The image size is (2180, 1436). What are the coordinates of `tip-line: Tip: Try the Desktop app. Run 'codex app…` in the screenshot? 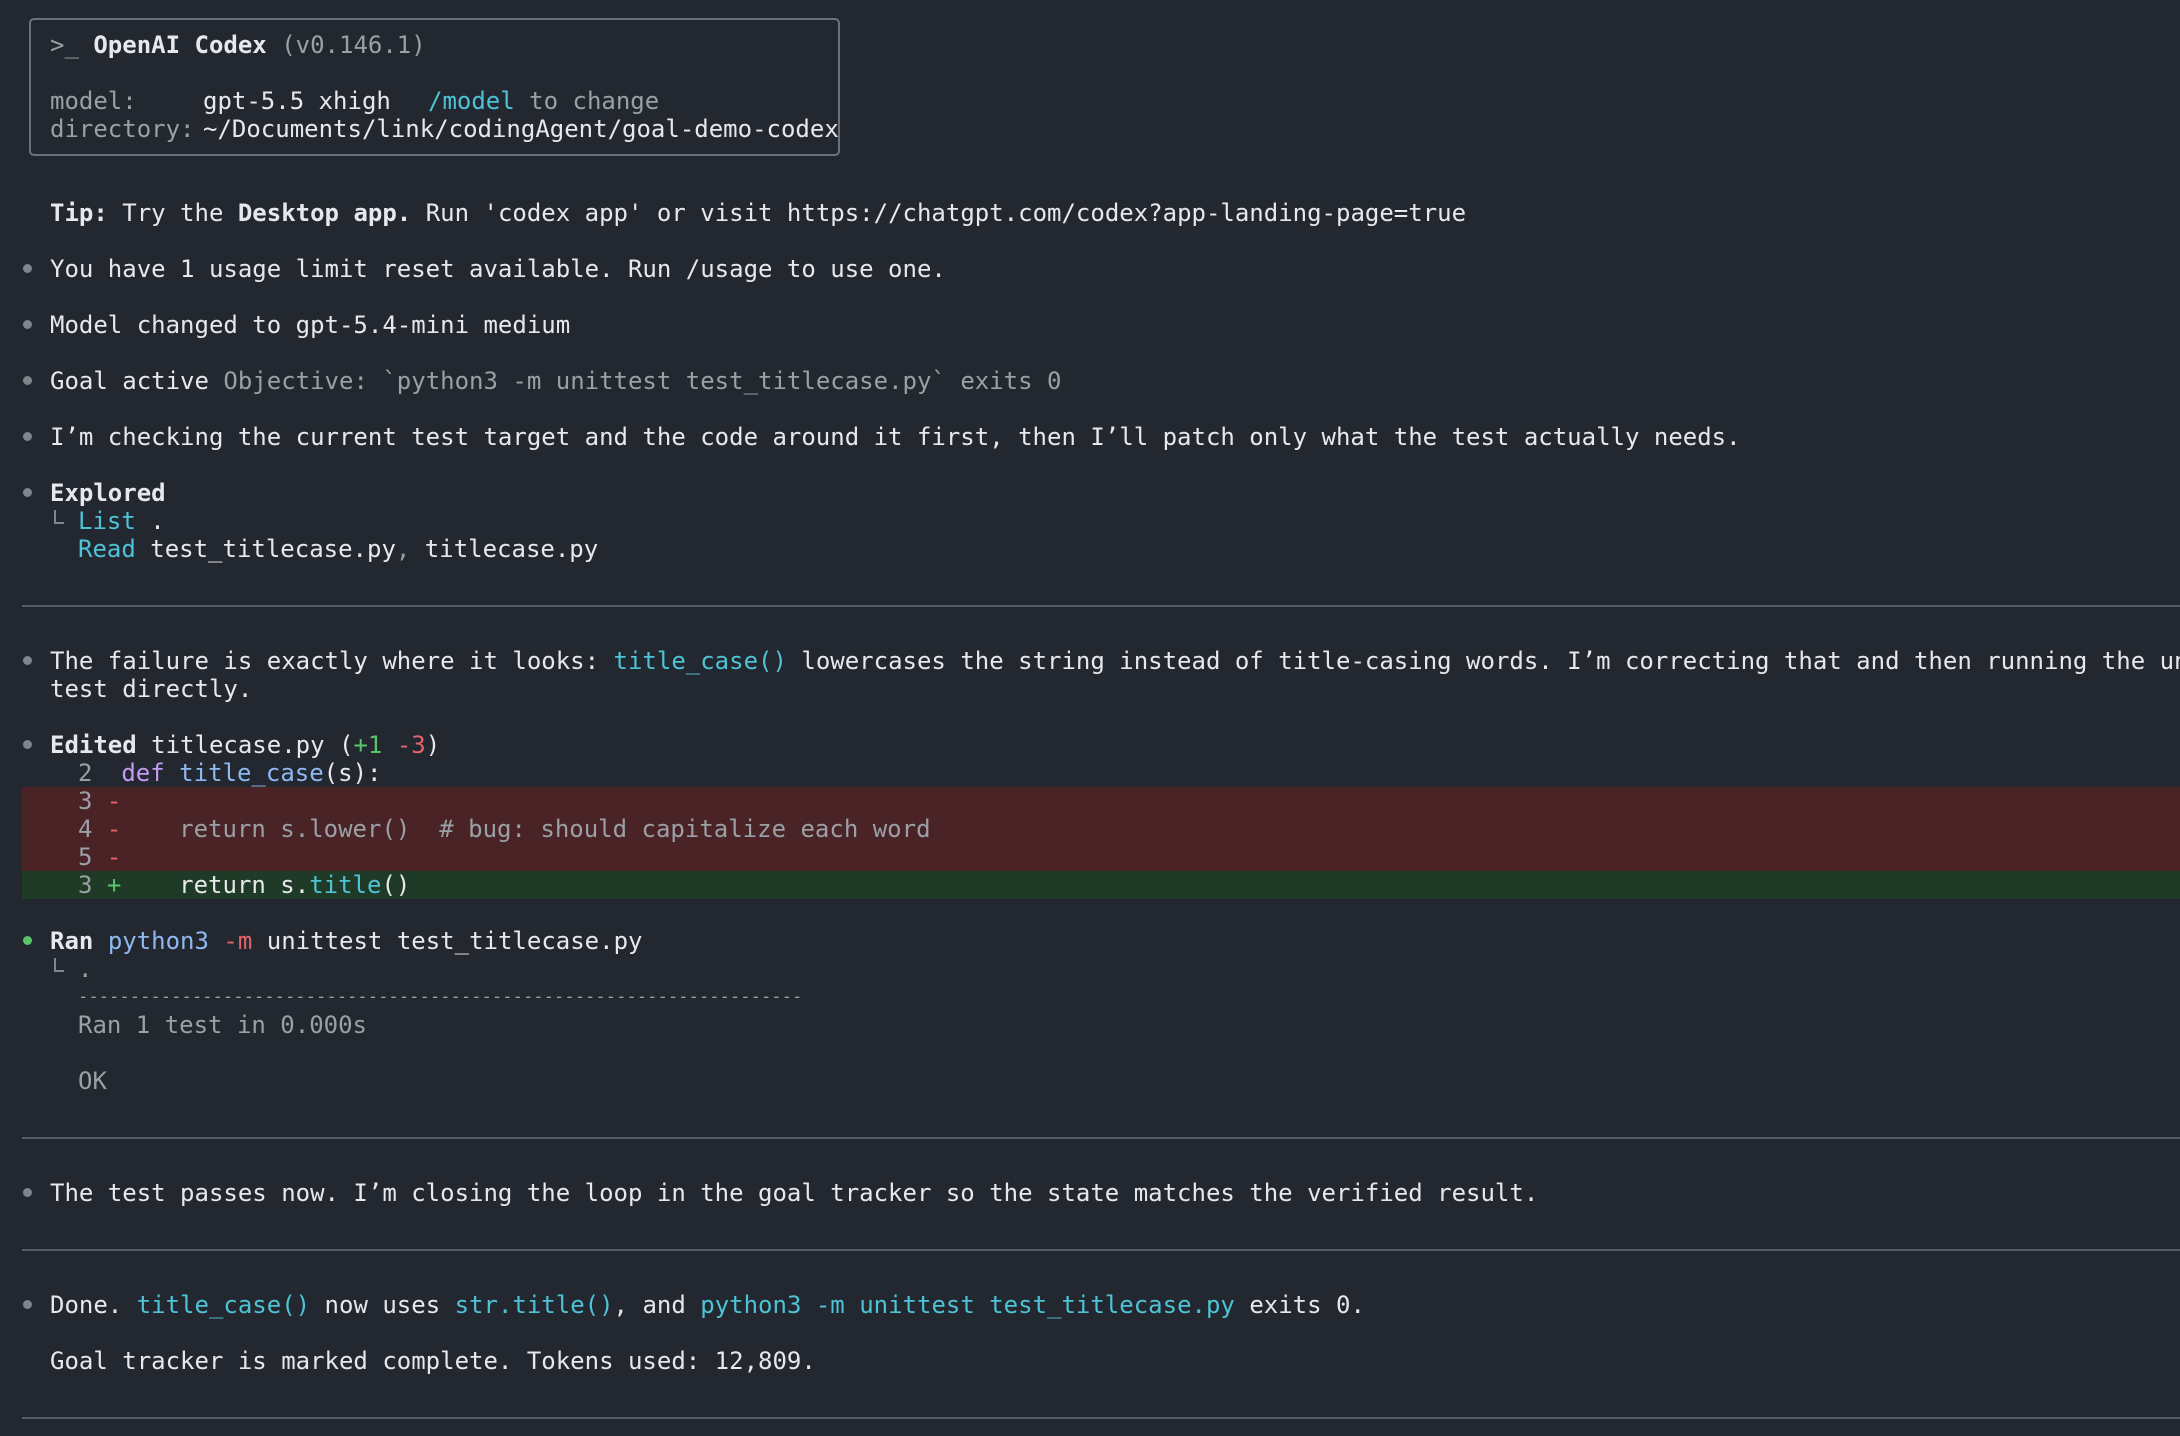 It's located at (758, 213).